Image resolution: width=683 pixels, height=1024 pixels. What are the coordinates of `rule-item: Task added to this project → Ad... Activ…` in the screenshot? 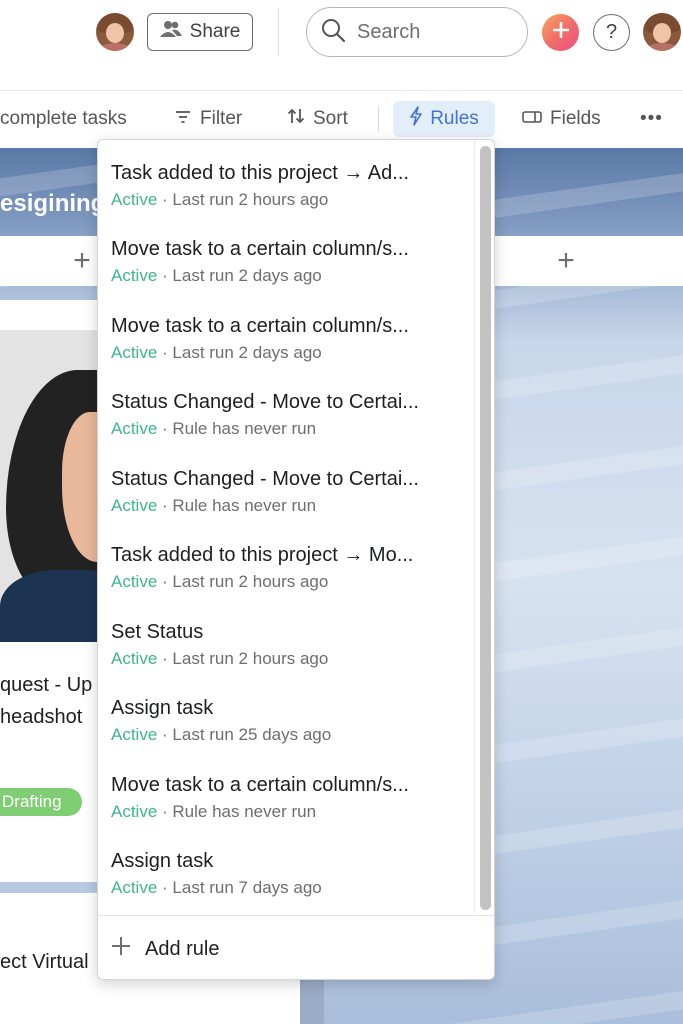 It's located at (286, 186).